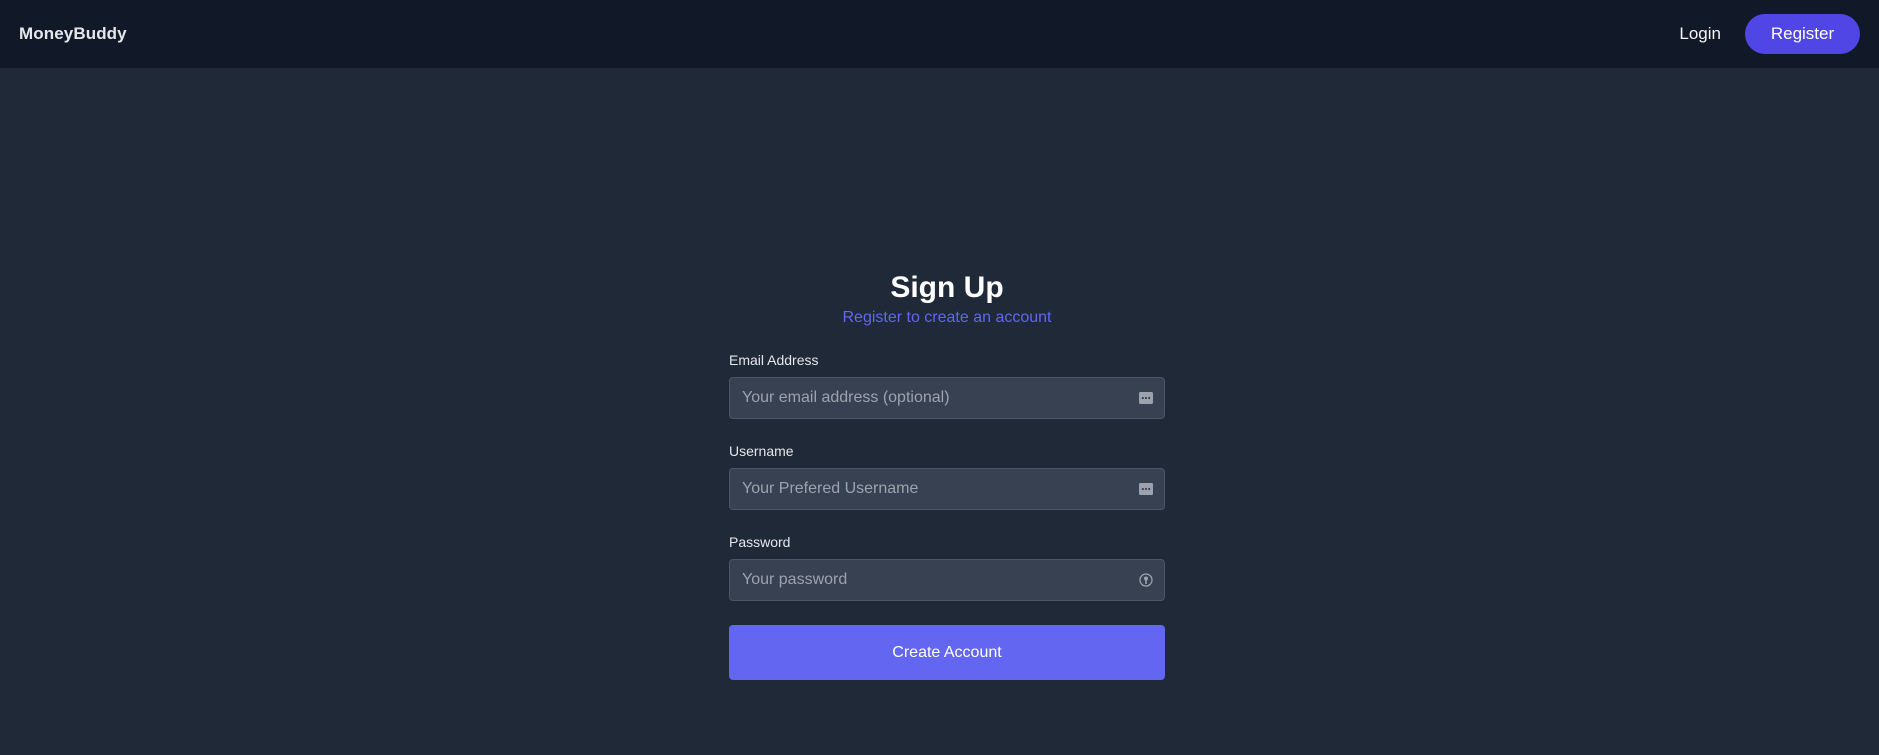 The width and height of the screenshot is (1879, 755). I want to click on username-input, so click(947, 489).